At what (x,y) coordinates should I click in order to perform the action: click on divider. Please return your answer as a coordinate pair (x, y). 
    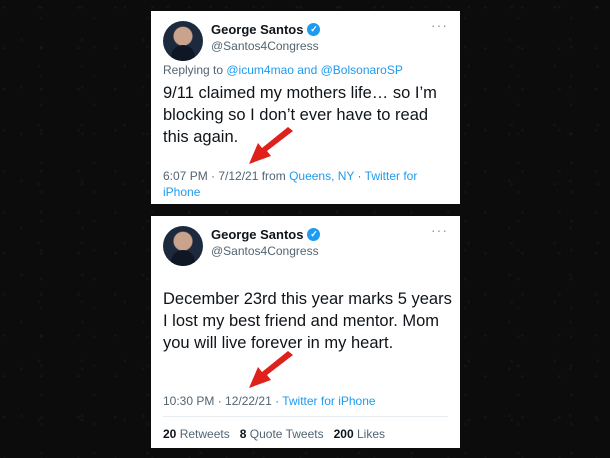
    Looking at the image, I should click on (305, 416).